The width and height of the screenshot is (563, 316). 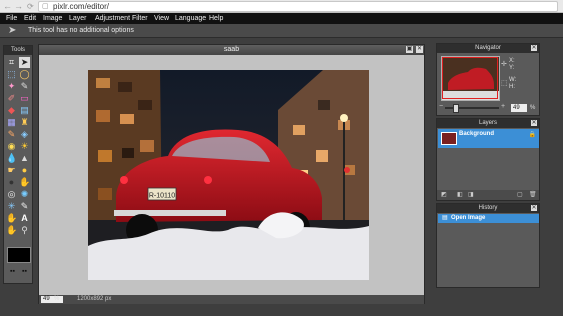 What do you see at coordinates (471, 195) in the screenshot?
I see `layer-style-icon: ◨` at bounding box center [471, 195].